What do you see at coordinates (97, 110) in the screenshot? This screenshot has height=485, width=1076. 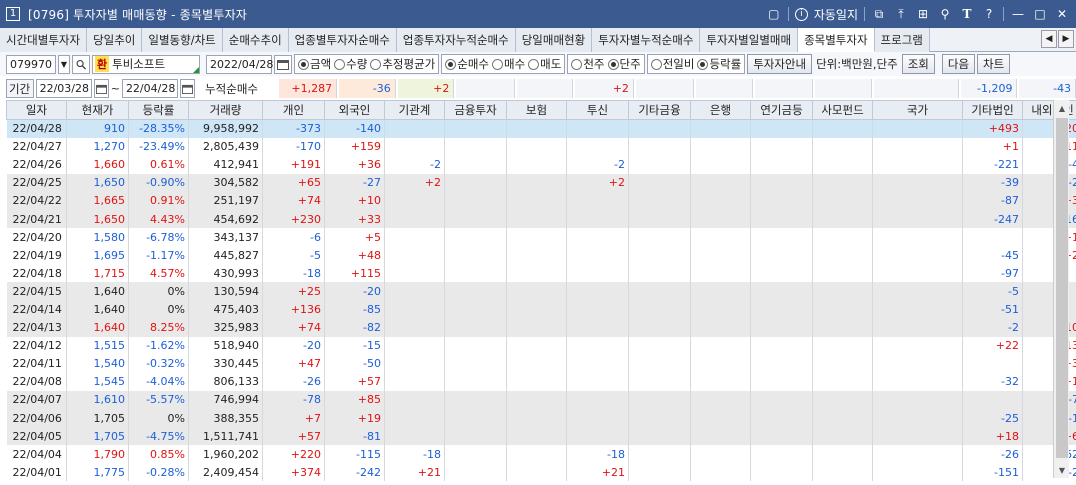 I see `column-header: 현재가` at bounding box center [97, 110].